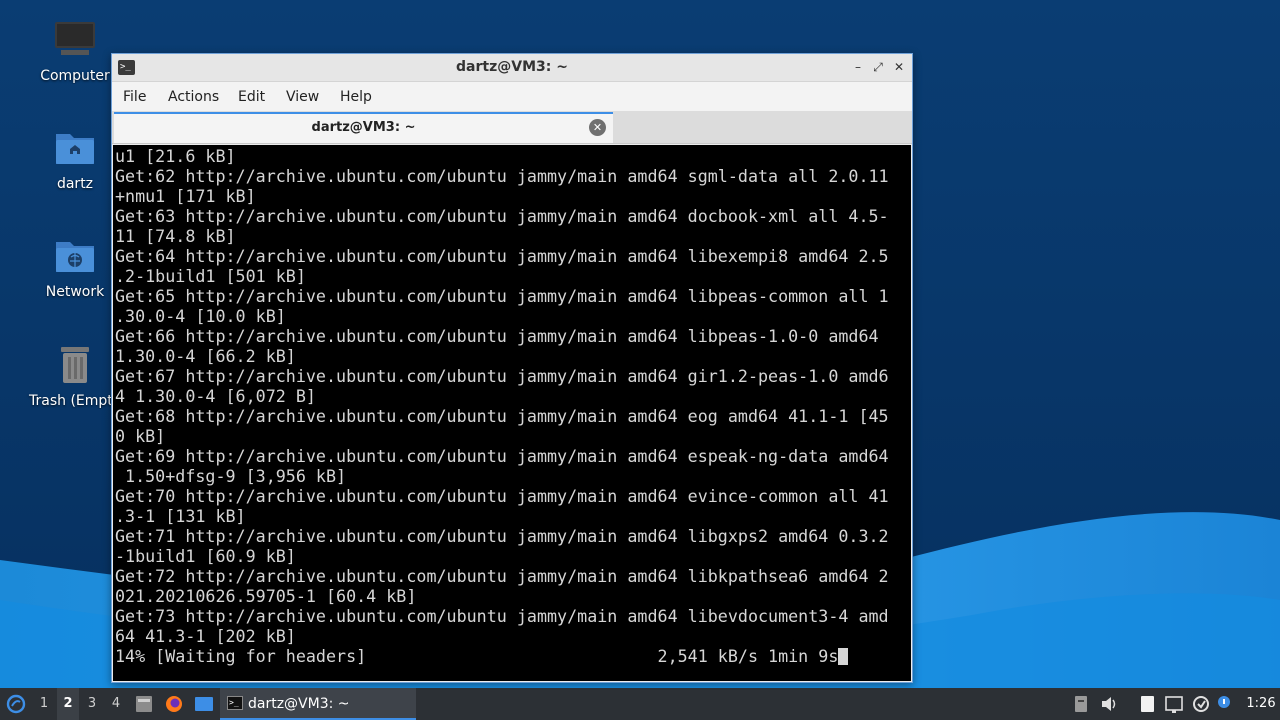 The image size is (1280, 720). I want to click on desktop-icon-network: Network, so click(75, 267).